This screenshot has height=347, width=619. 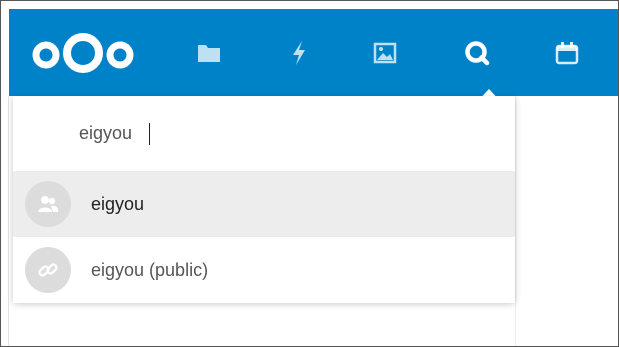 What do you see at coordinates (83, 52) in the screenshot?
I see `nextcloud-logo-icon` at bounding box center [83, 52].